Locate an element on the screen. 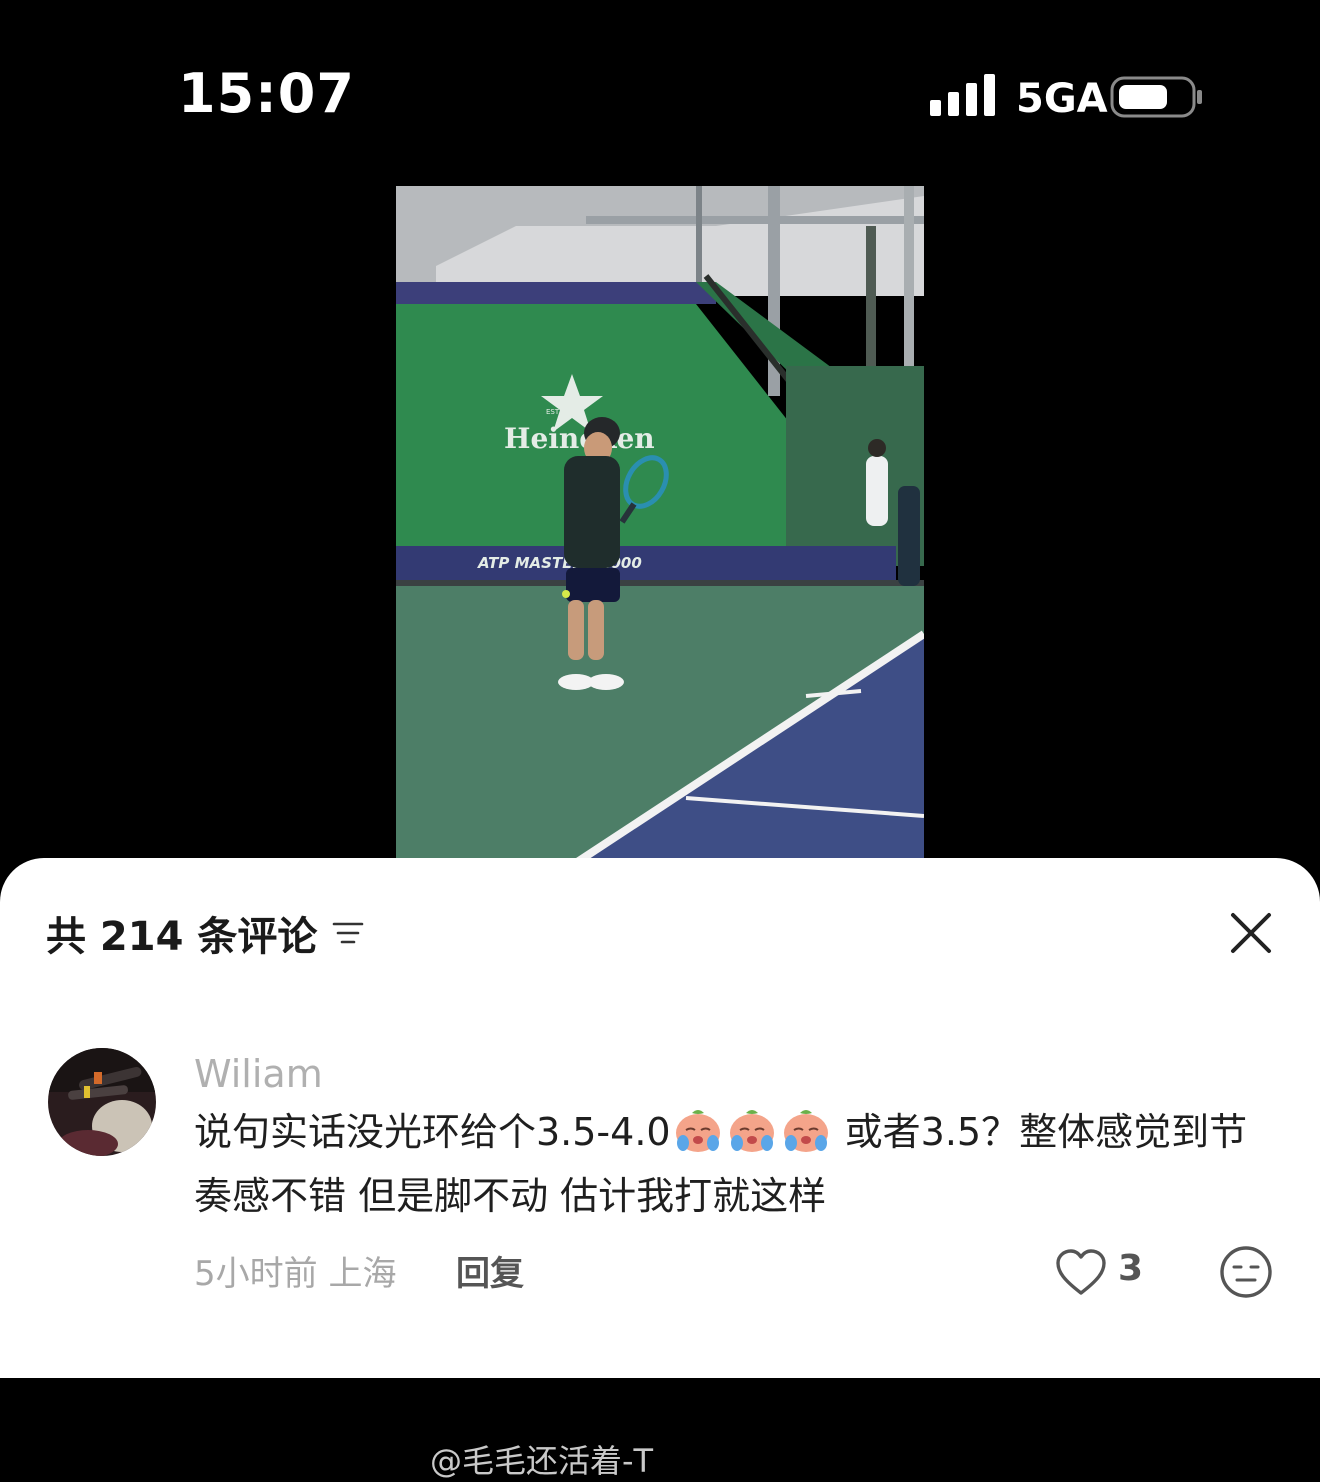 Image resolution: width=1320 pixels, height=1482 pixels. sort-icon is located at coordinates (348, 933).